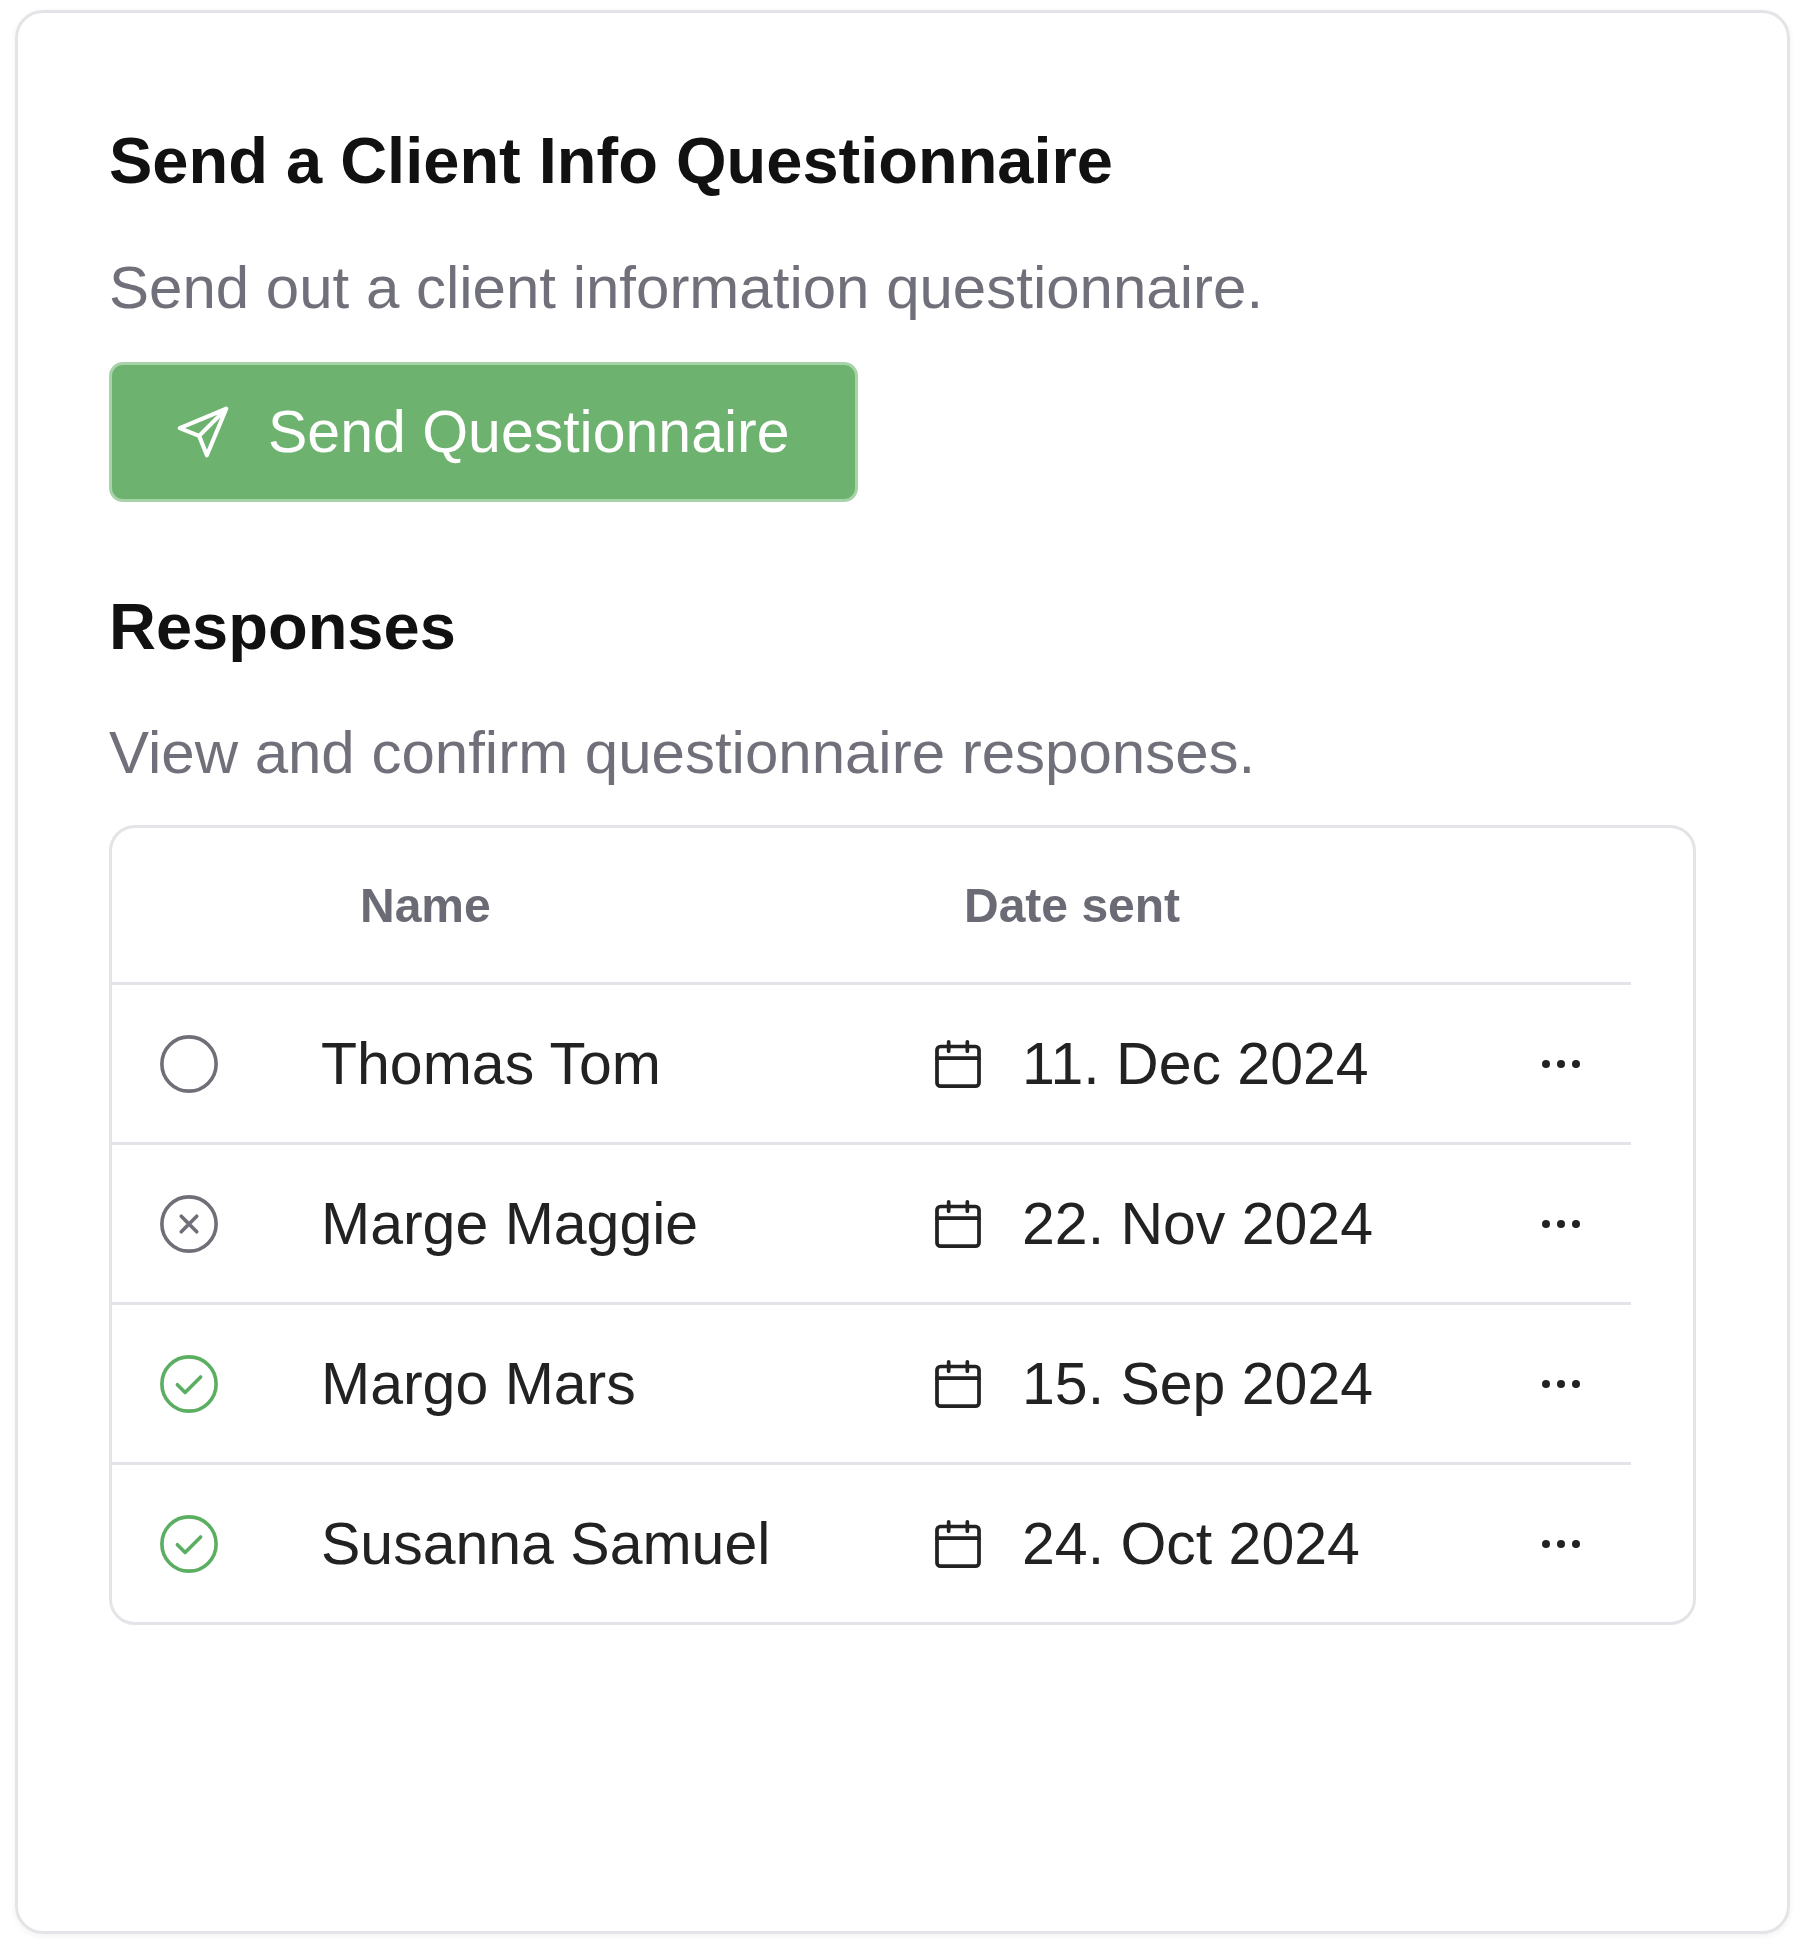 Image resolution: width=1806 pixels, height=1944 pixels. Describe the element at coordinates (683, 753) in the screenshot. I see `section-description: View and confirm questionnaire responses.` at that location.